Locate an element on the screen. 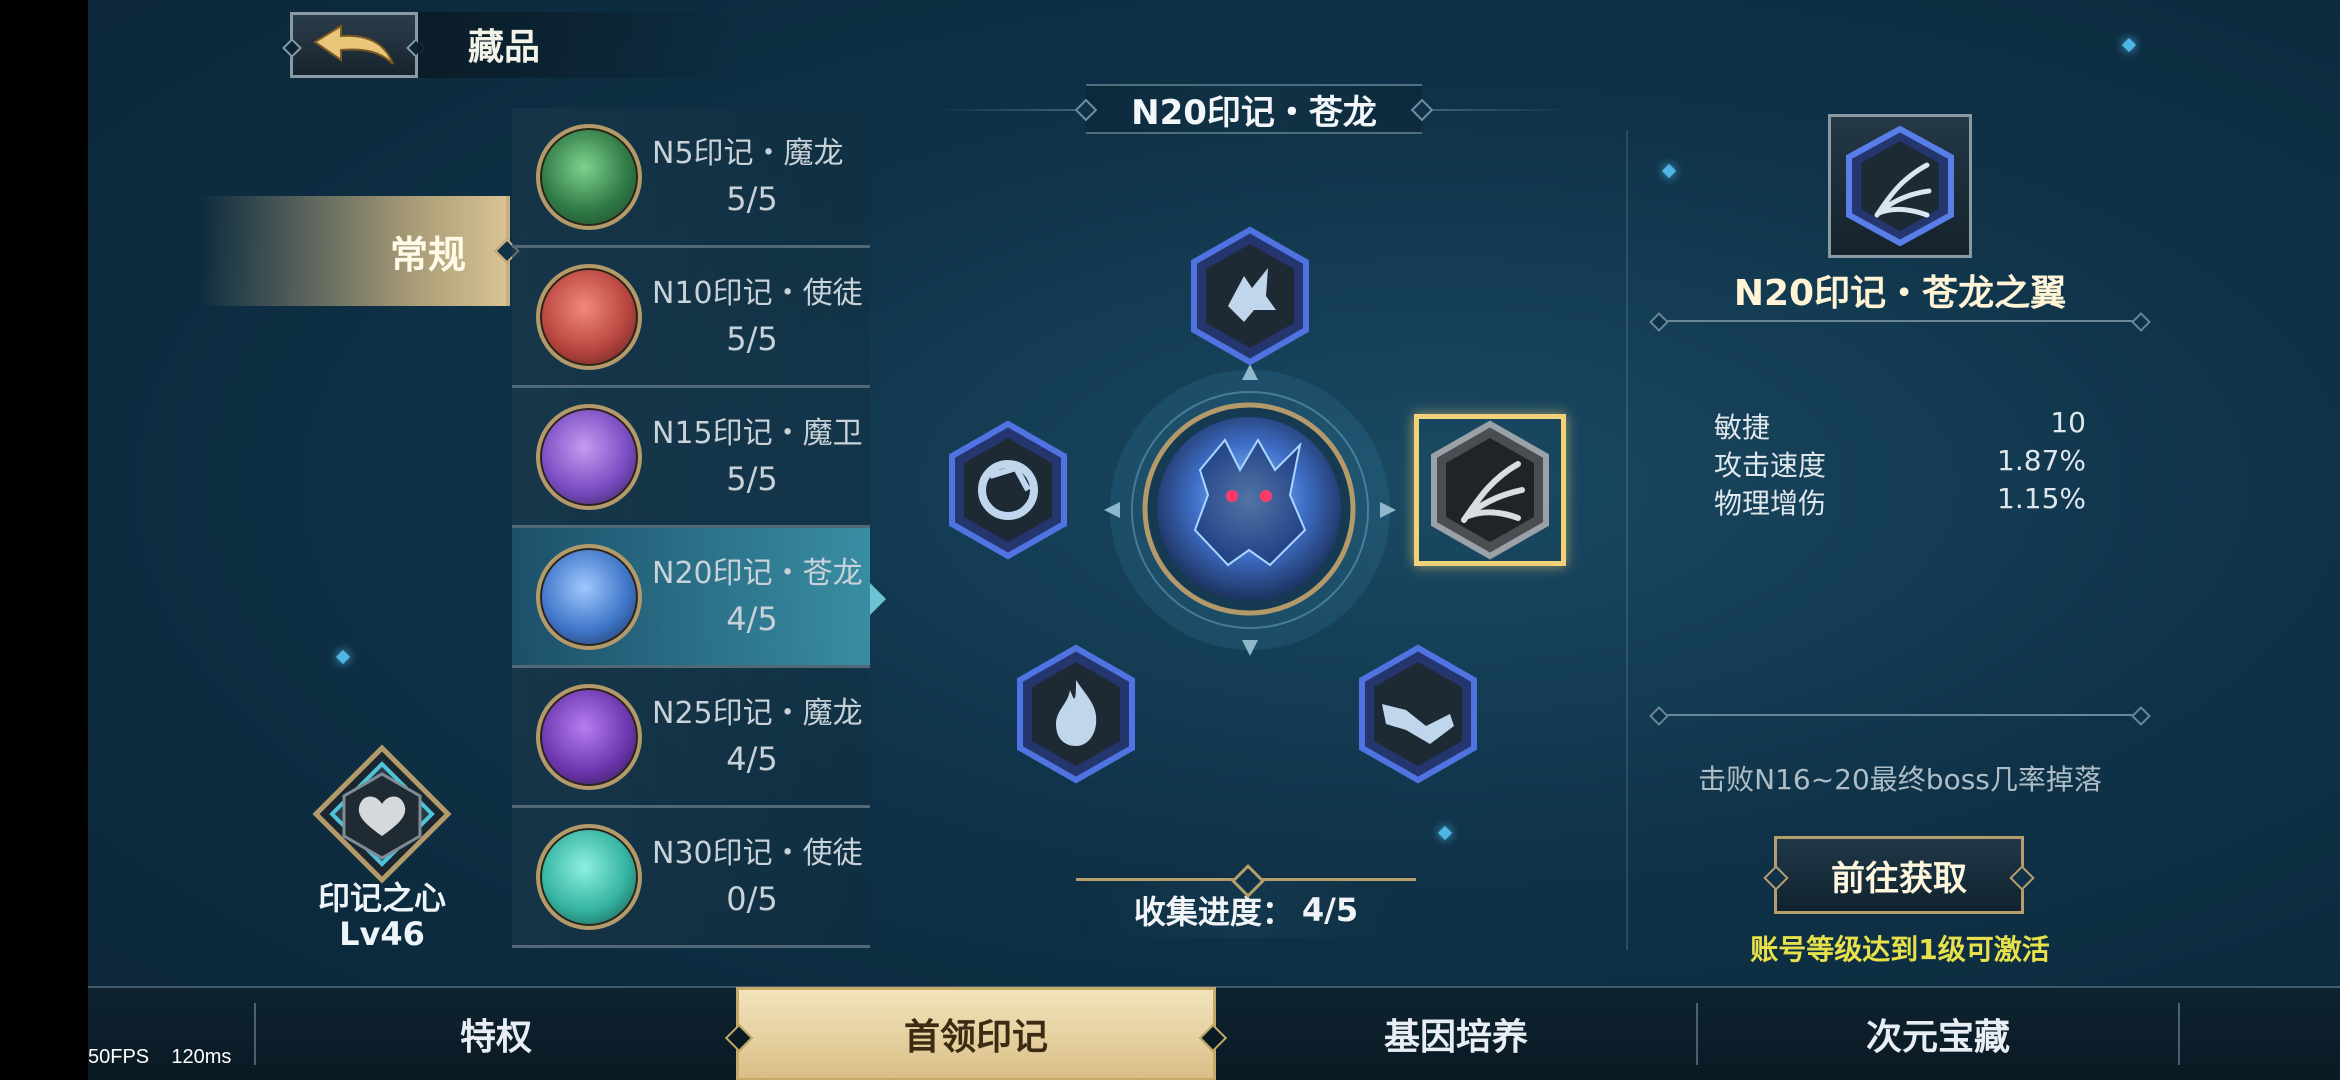 This screenshot has width=2340, height=1080. dragon-claw-piece-icon is located at coordinates (1008, 490).